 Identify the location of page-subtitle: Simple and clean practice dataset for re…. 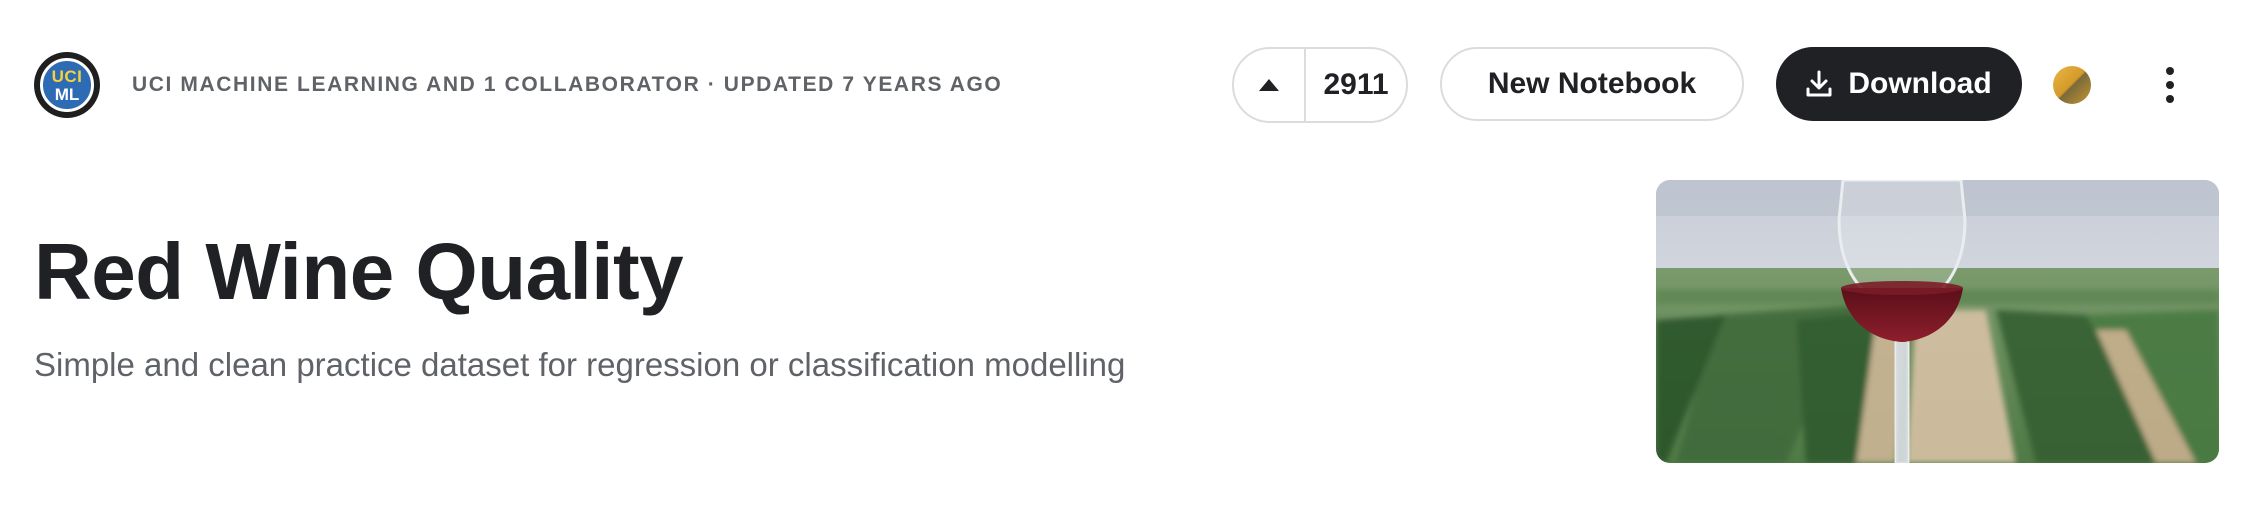
(580, 364).